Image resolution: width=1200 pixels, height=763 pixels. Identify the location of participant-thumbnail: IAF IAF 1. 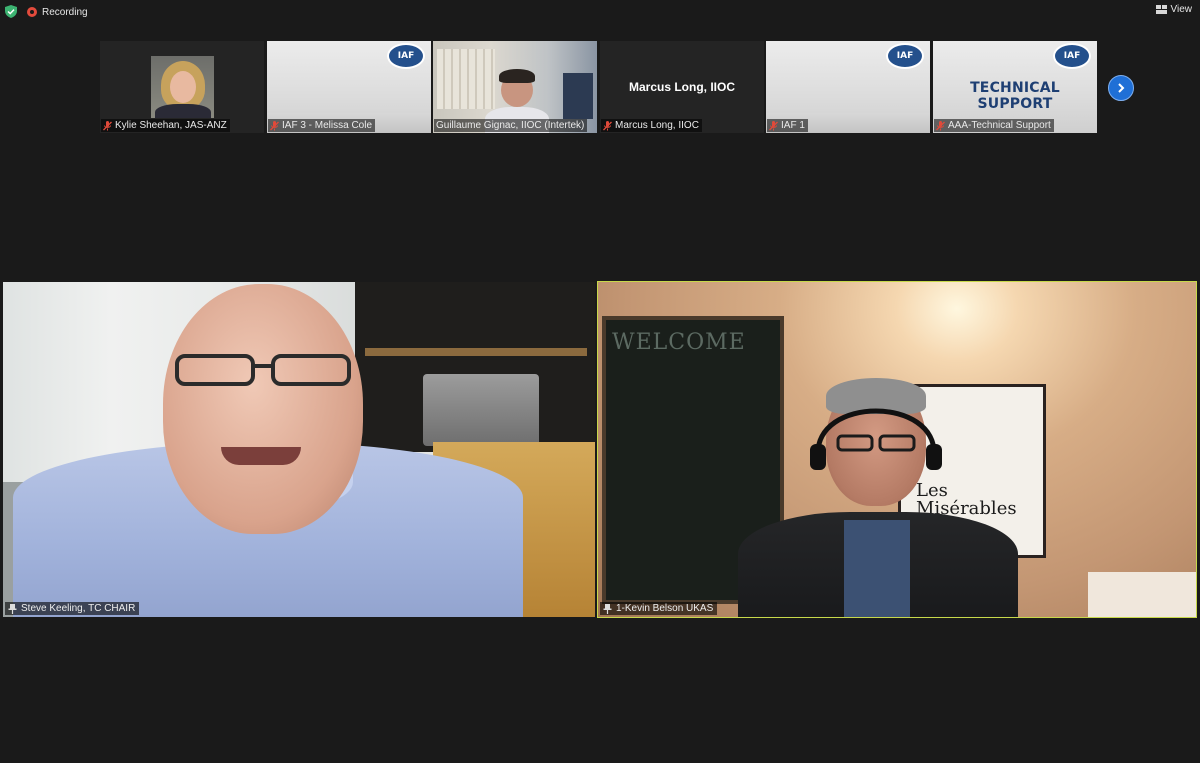
(848, 87).